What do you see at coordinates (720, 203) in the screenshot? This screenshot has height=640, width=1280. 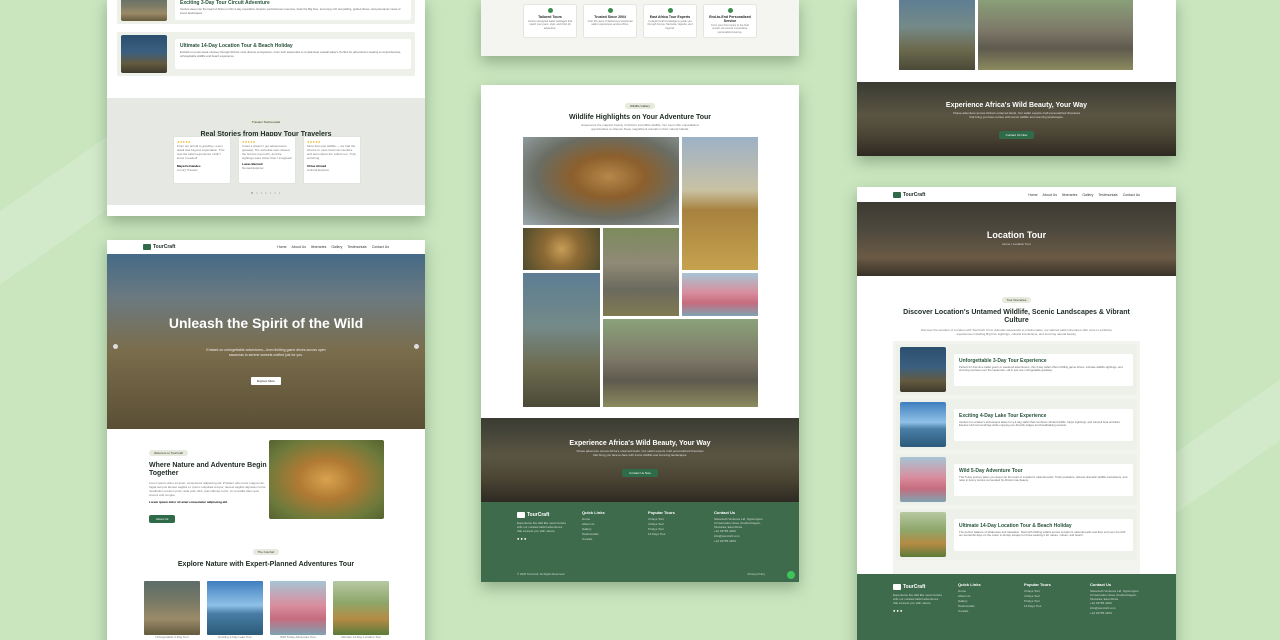 I see `giraffe-photo` at bounding box center [720, 203].